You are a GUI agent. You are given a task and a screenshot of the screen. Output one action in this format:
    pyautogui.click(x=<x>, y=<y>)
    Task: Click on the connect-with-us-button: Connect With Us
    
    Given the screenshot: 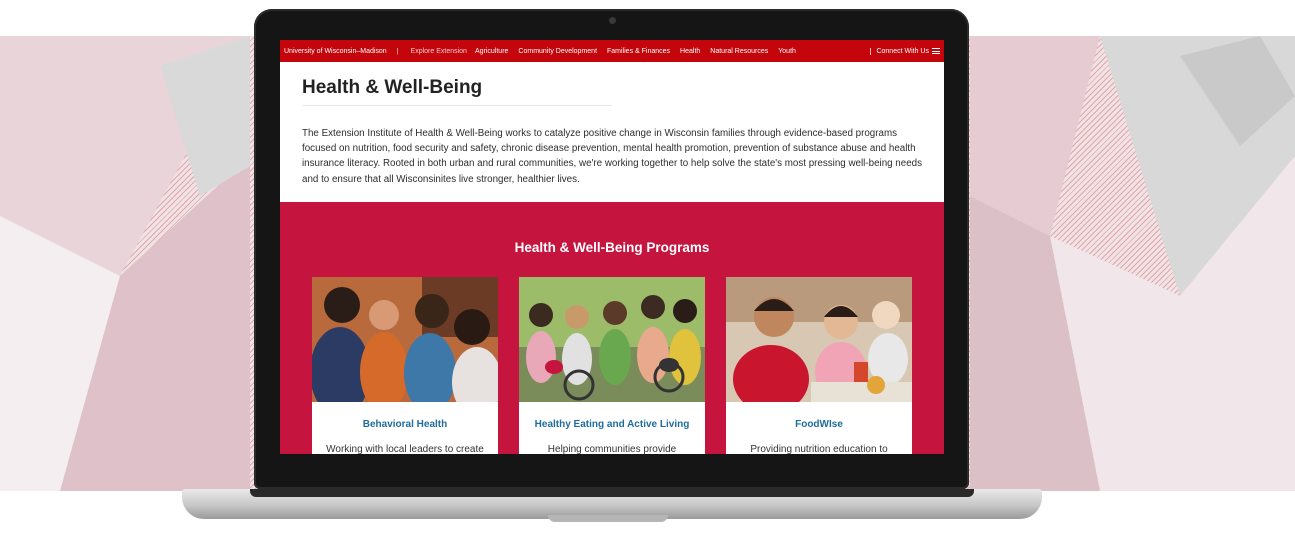 What is the action you would take?
    pyautogui.click(x=905, y=51)
    